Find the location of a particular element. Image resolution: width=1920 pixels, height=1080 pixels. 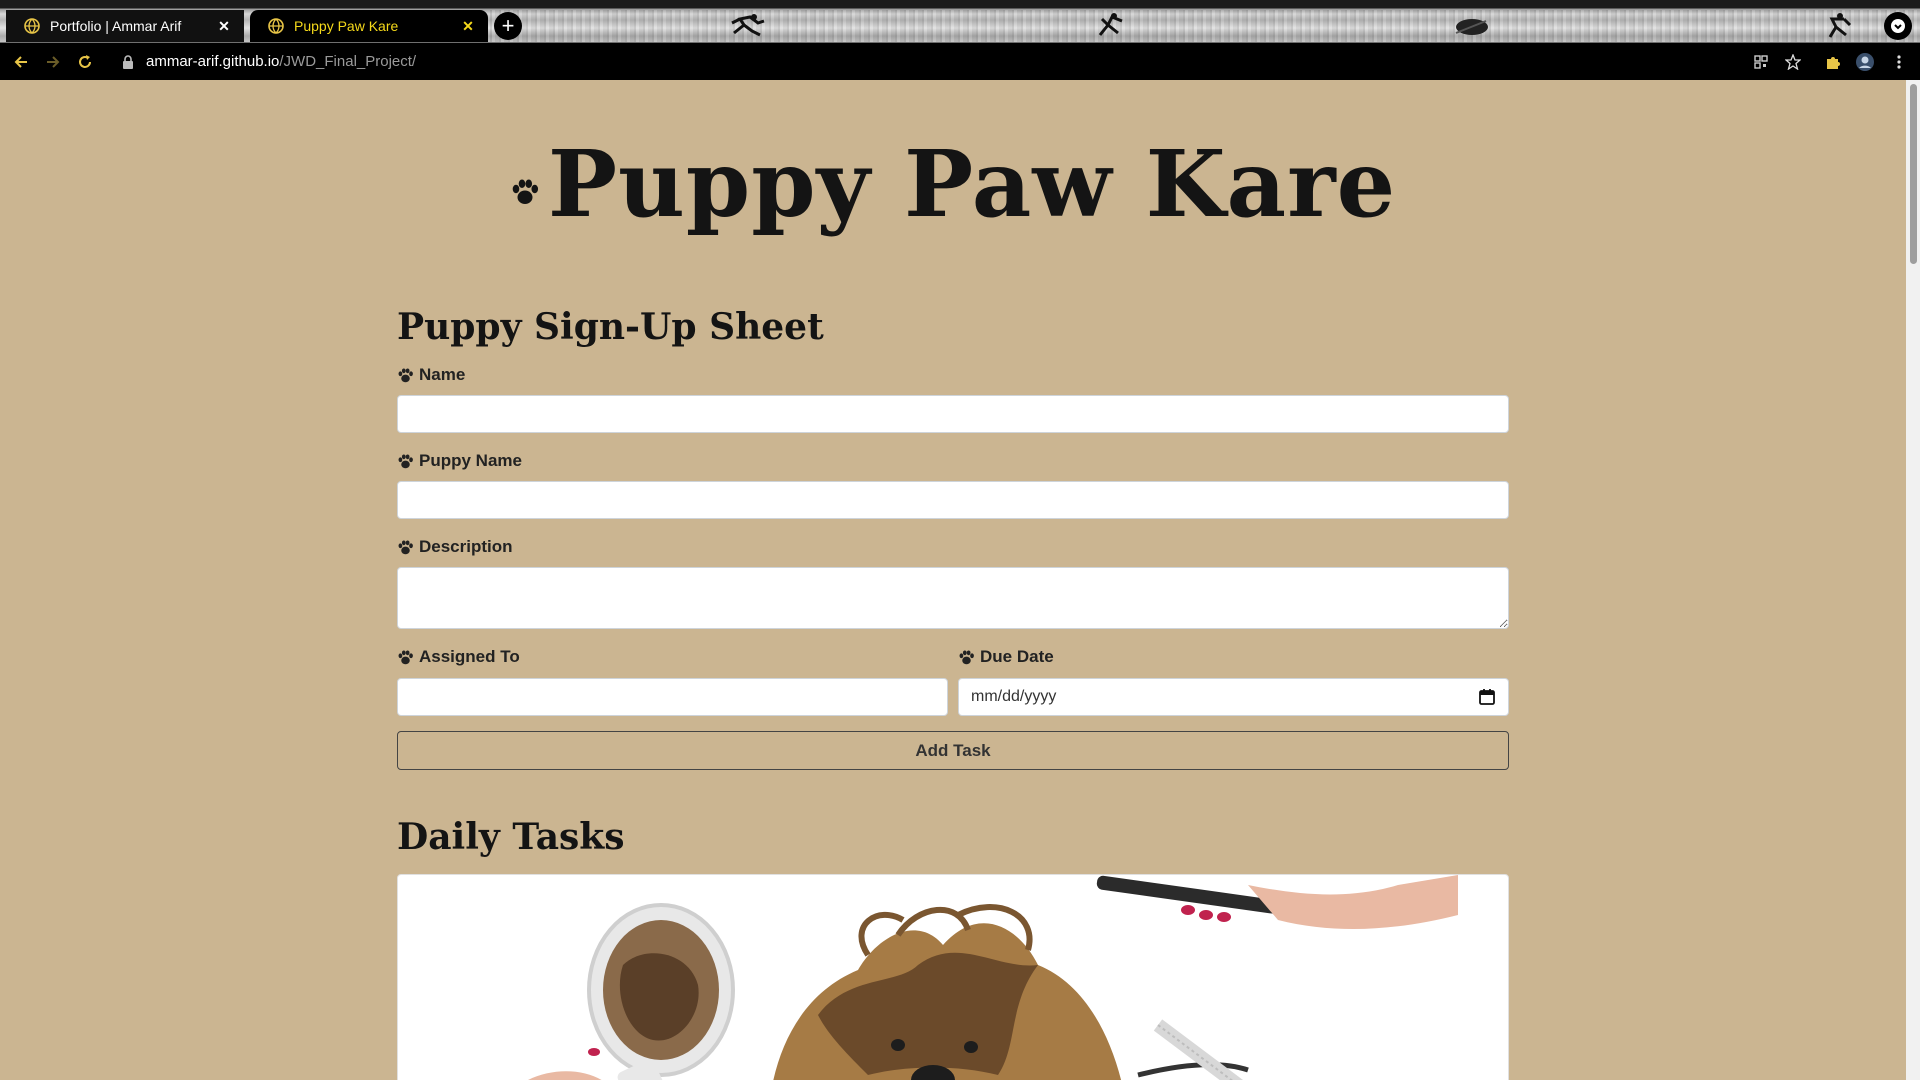

scrollbar-thumb is located at coordinates (1913, 174).